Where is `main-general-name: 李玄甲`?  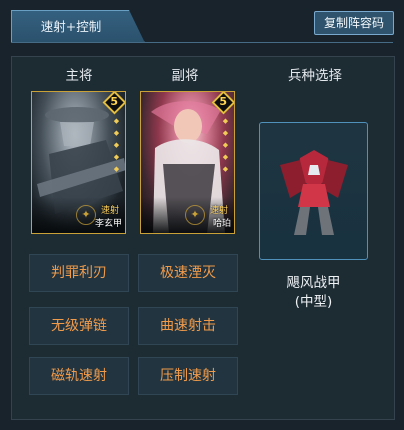 main-general-name: 李玄甲 is located at coordinates (108, 224).